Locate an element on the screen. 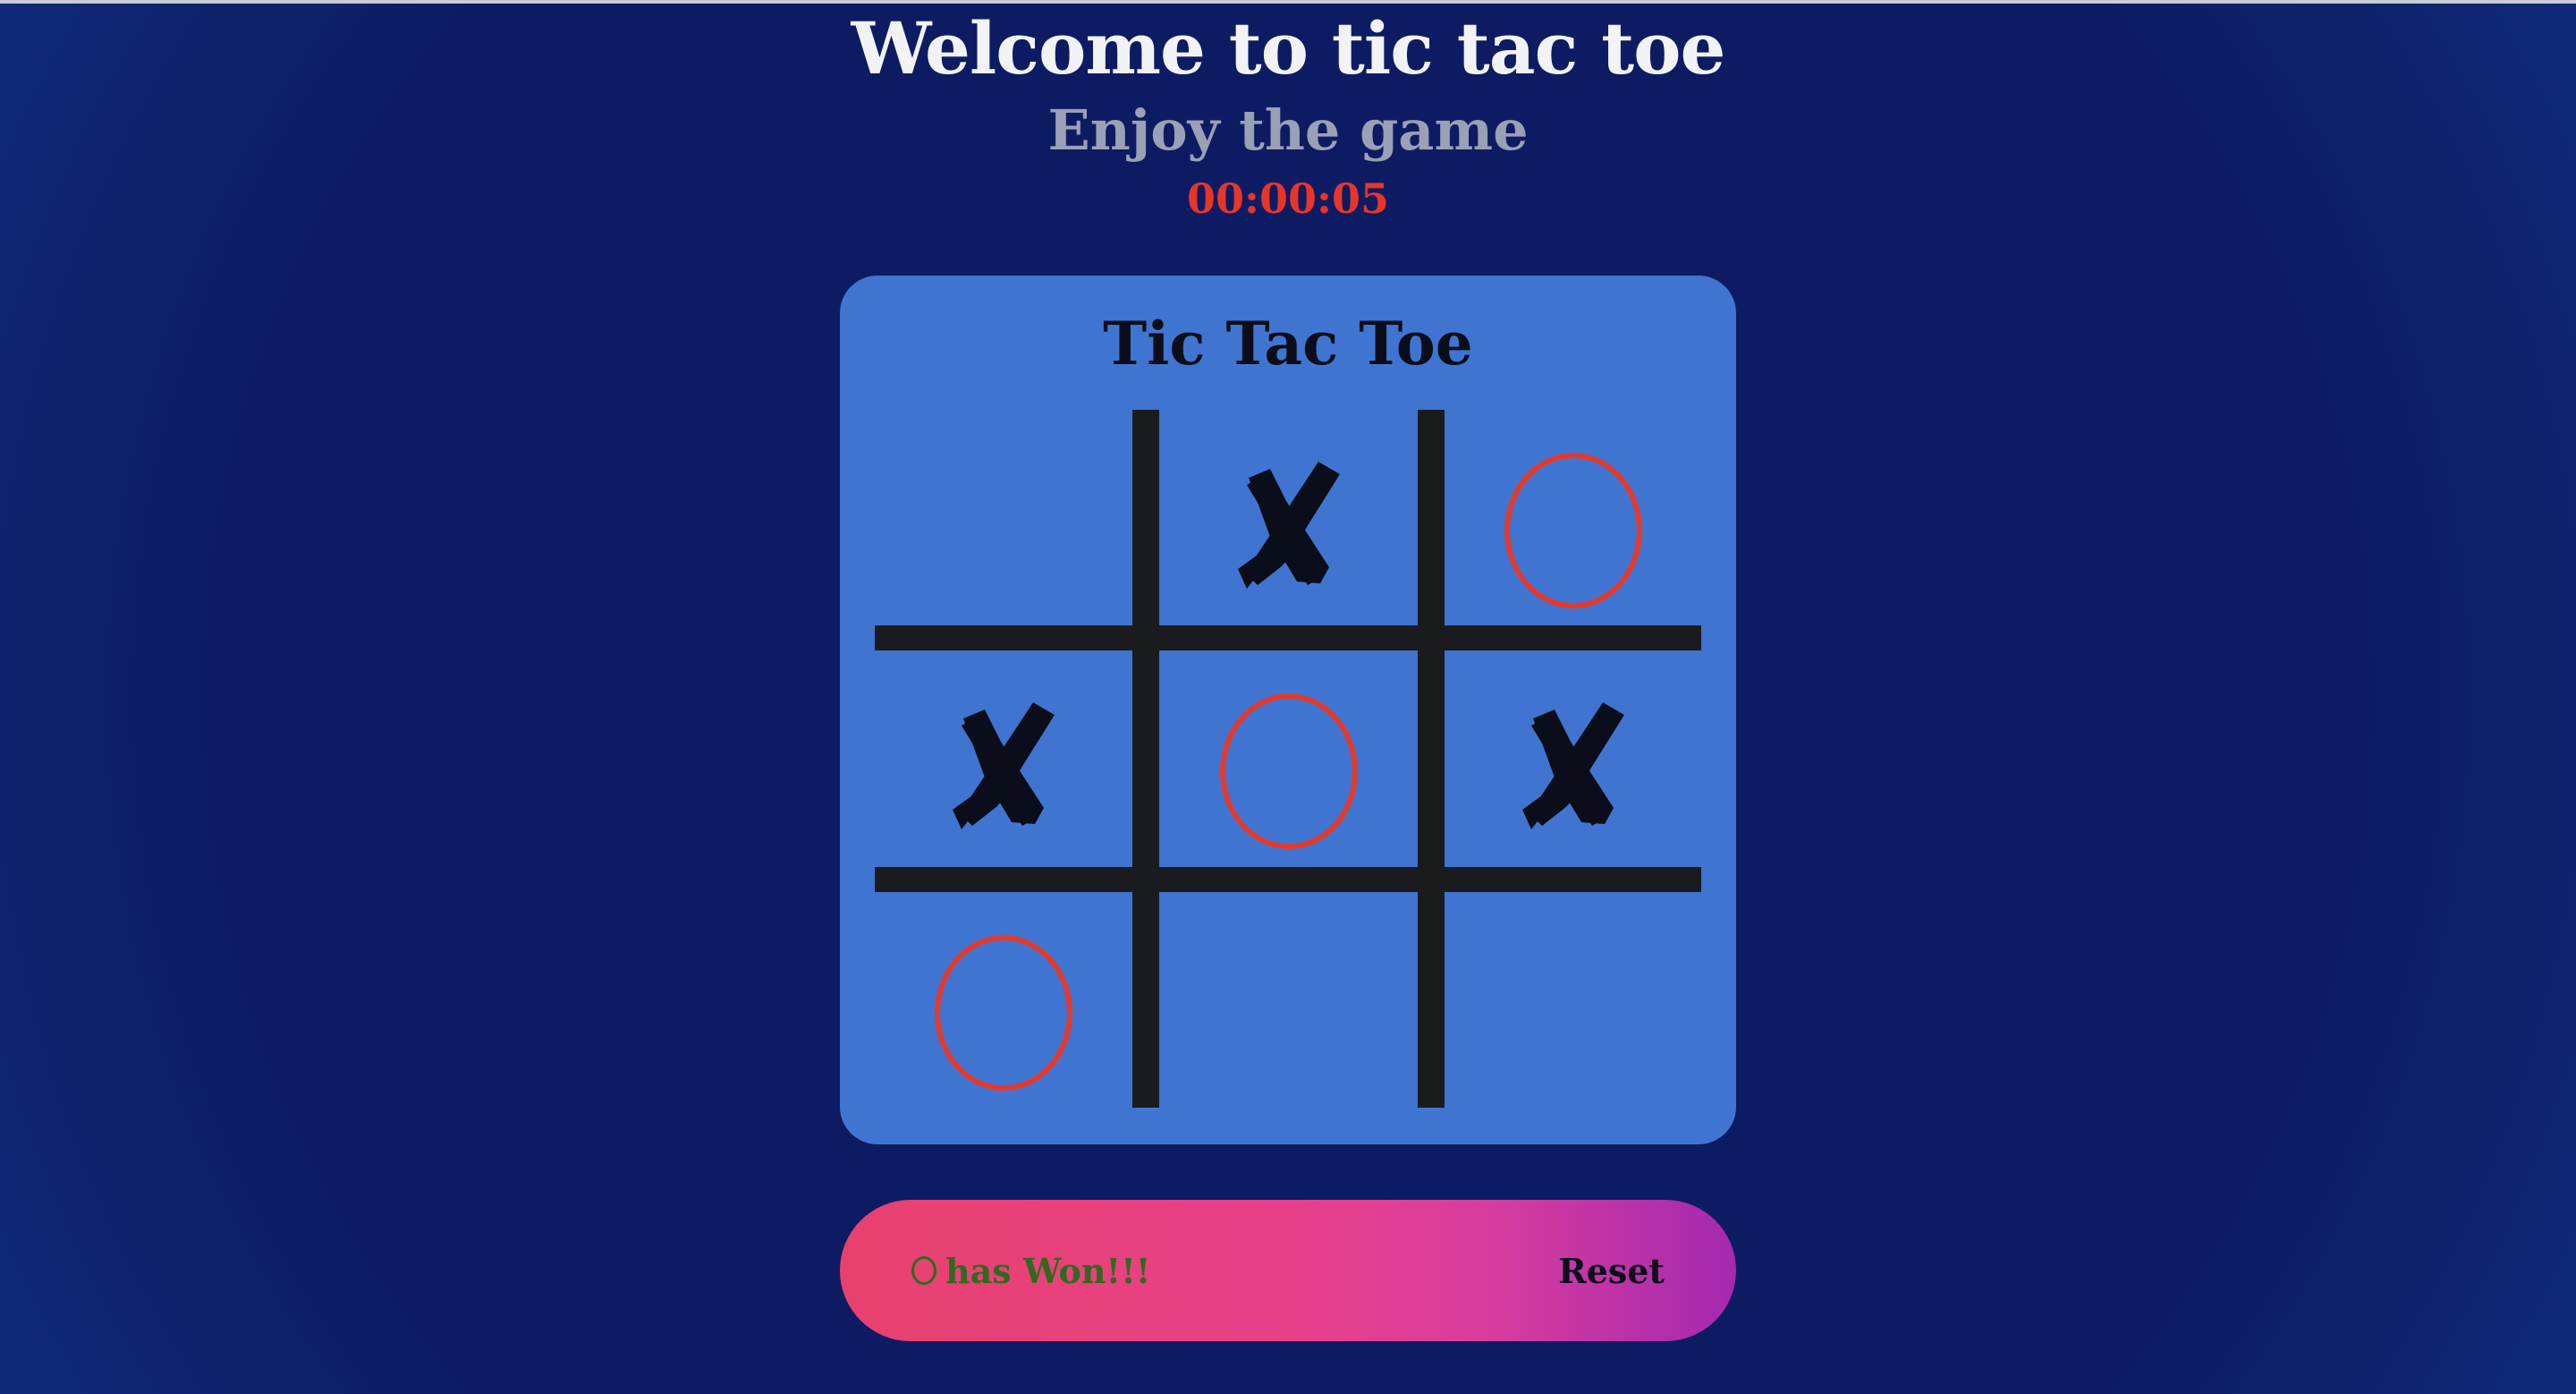 This screenshot has height=1394, width=2576. winner-o-icon is located at coordinates (923, 1270).